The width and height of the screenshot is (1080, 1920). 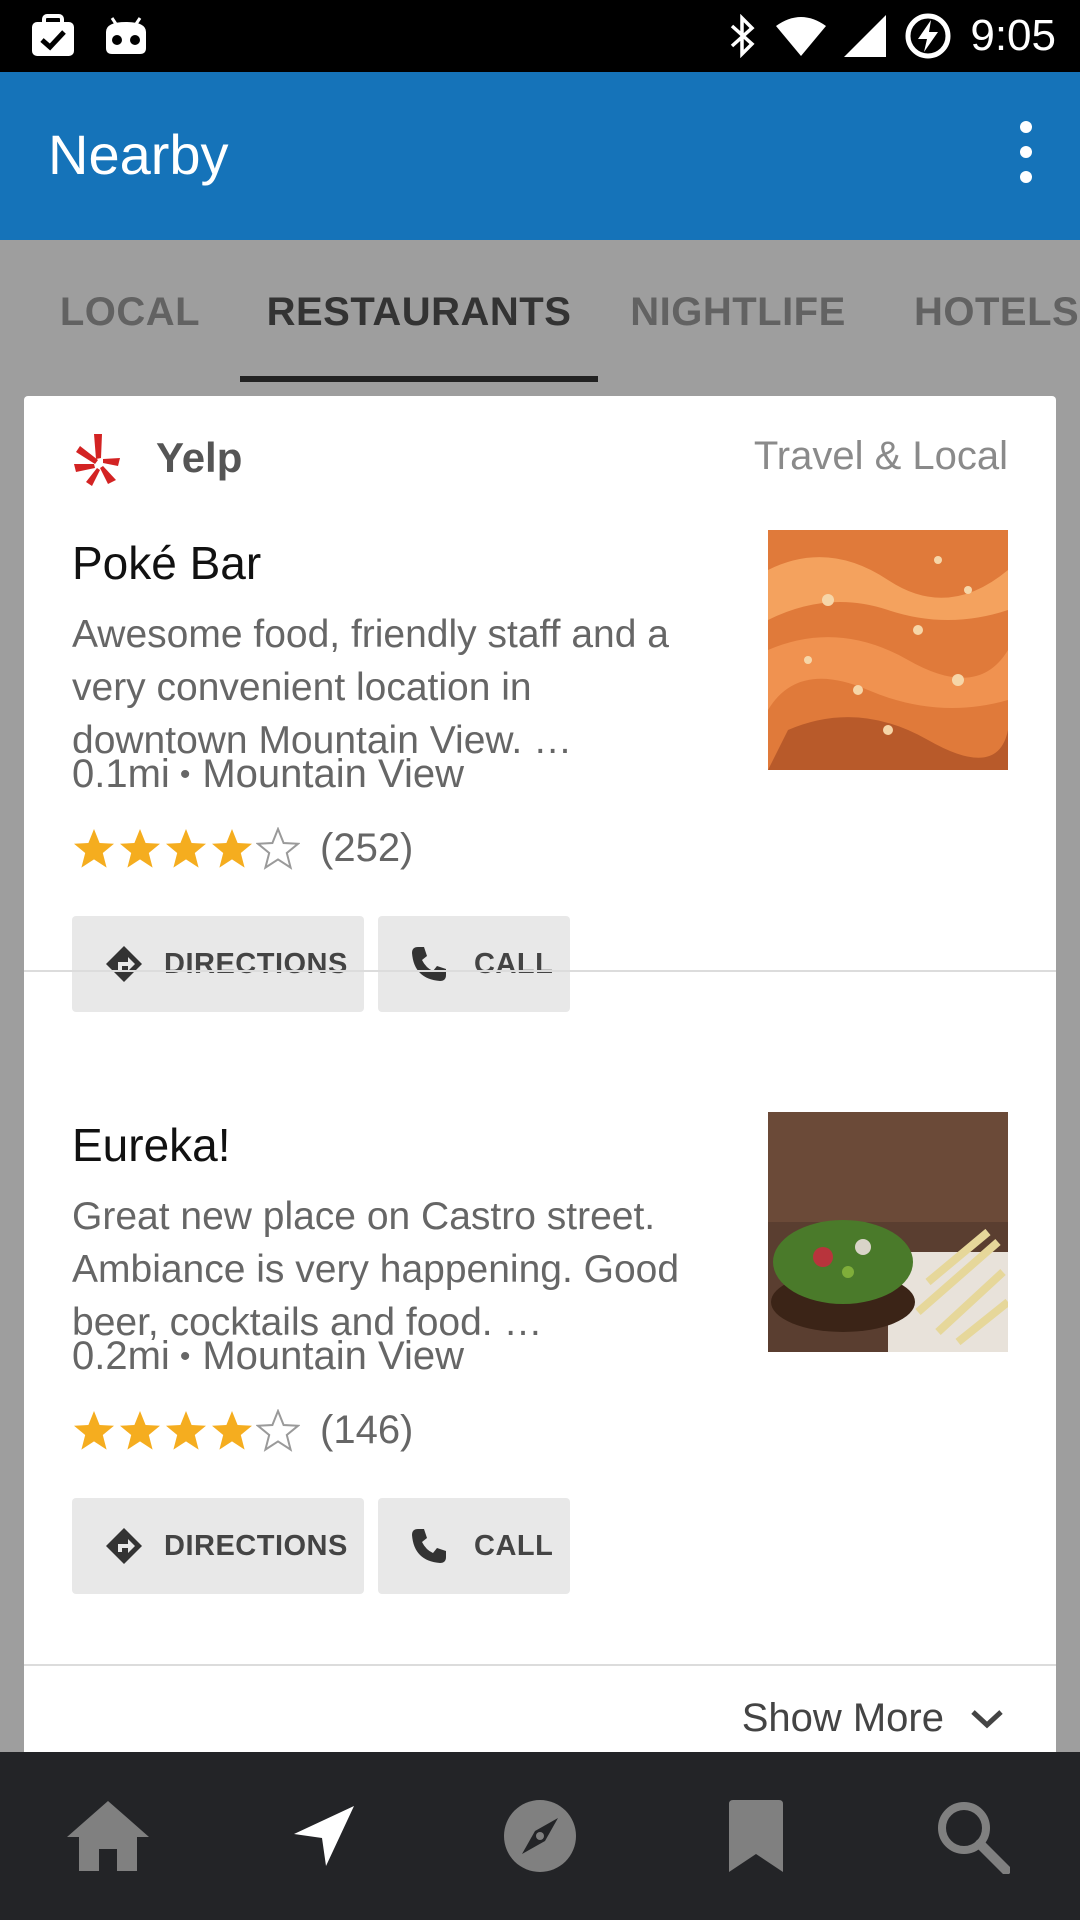 What do you see at coordinates (138, 154) in the screenshot?
I see `page-title: Nearby` at bounding box center [138, 154].